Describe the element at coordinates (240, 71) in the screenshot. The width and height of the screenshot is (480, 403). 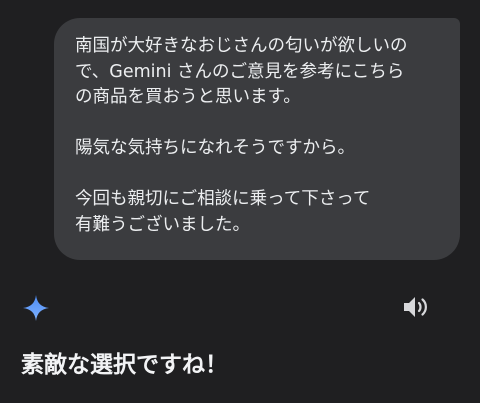
I see `user-message-line: で、Gemini さんのご意見を参考にこちら` at that location.